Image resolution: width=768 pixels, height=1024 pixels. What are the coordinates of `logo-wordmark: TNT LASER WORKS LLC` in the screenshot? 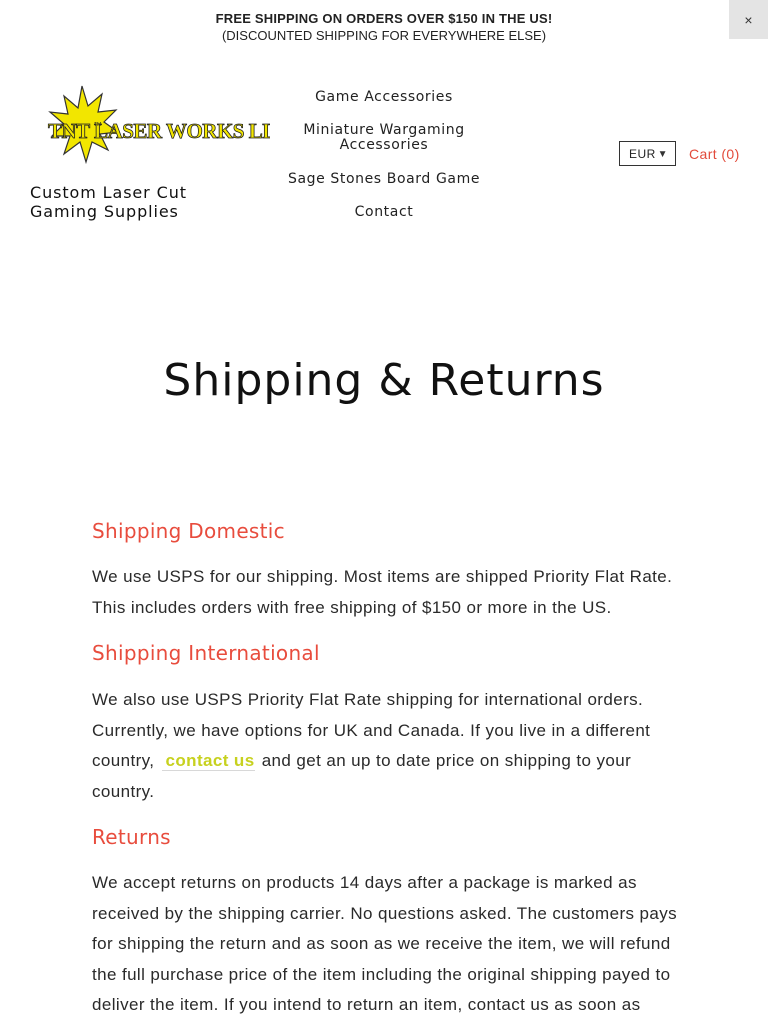 It's located at (159, 131).